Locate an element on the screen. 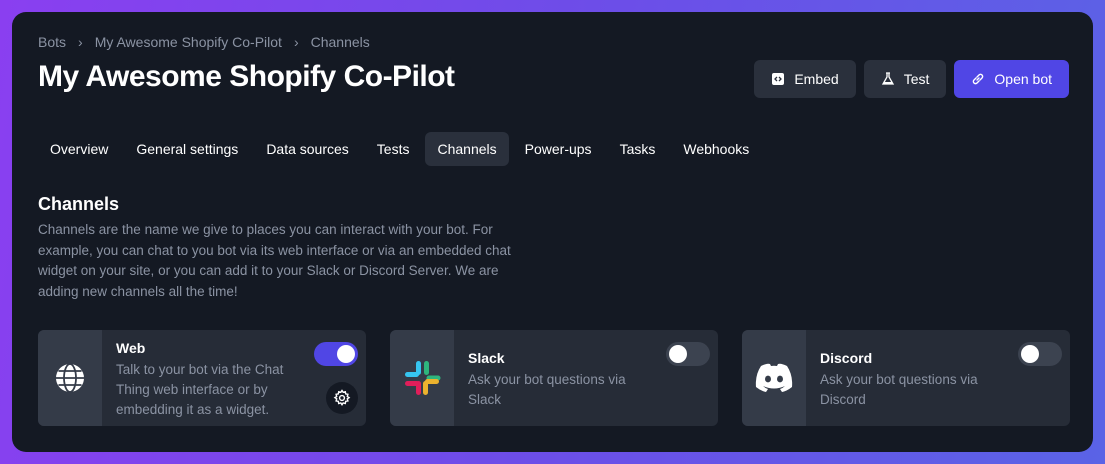  breadcrumb-item-bots: Bots is located at coordinates (52, 42).